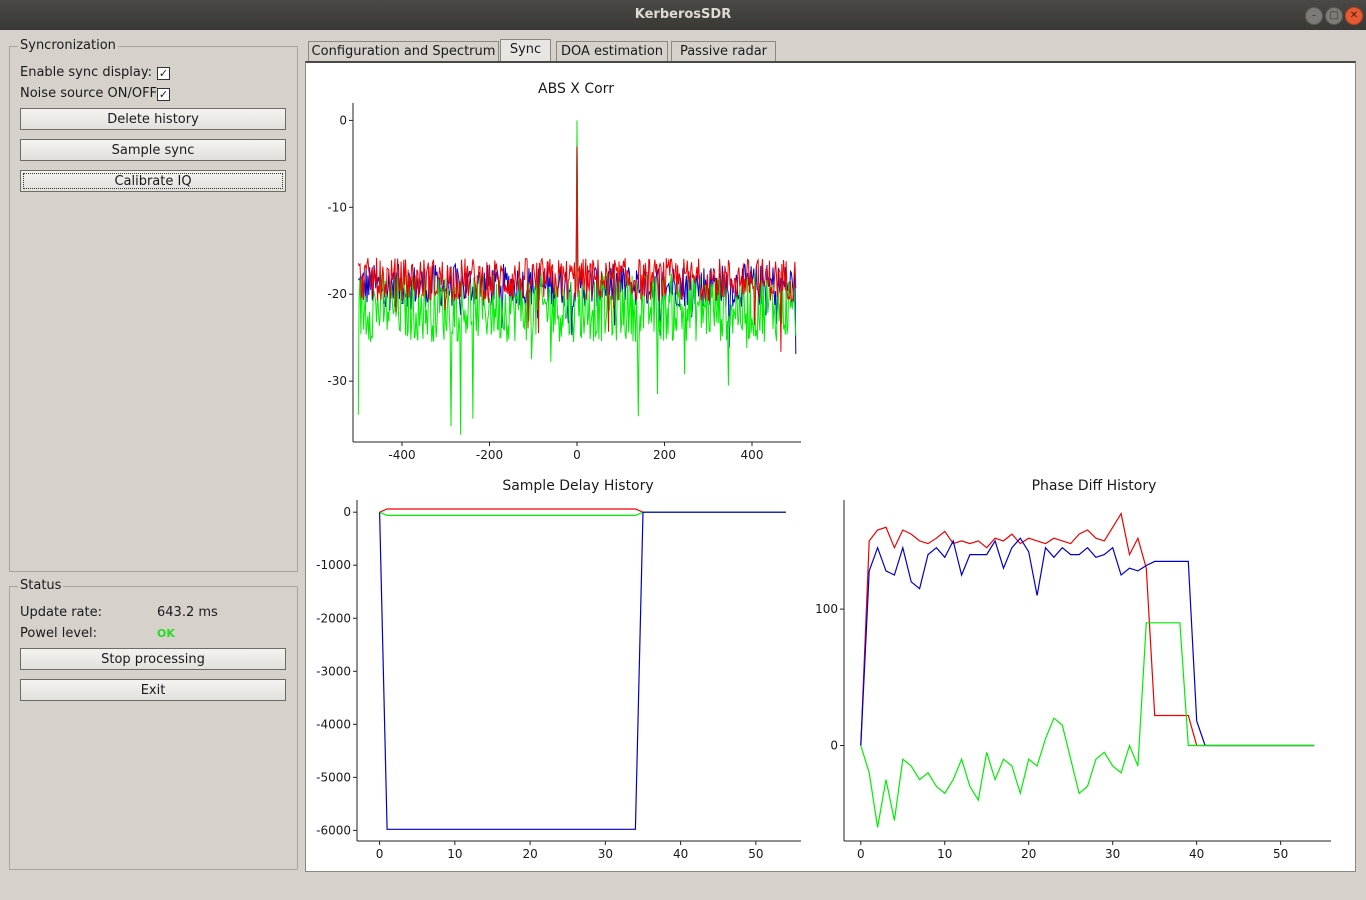 This screenshot has width=1366, height=900. I want to click on update-rate-value: 643.2 ms, so click(187, 612).